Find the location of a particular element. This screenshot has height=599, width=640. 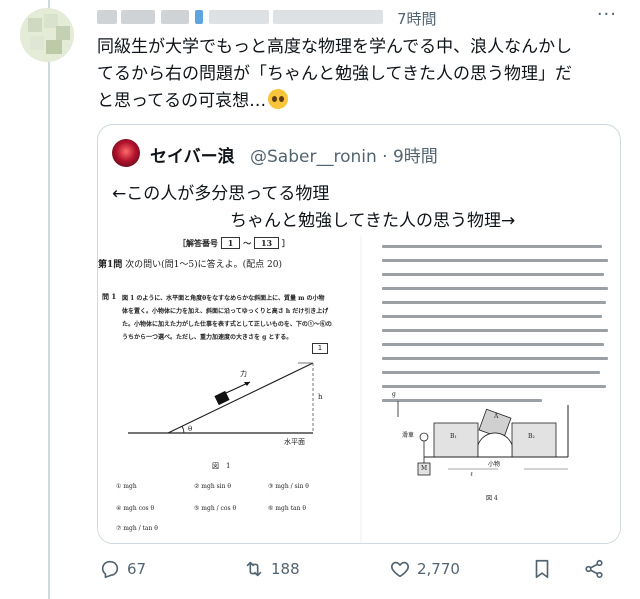

block-b2 is located at coordinates (534, 440).